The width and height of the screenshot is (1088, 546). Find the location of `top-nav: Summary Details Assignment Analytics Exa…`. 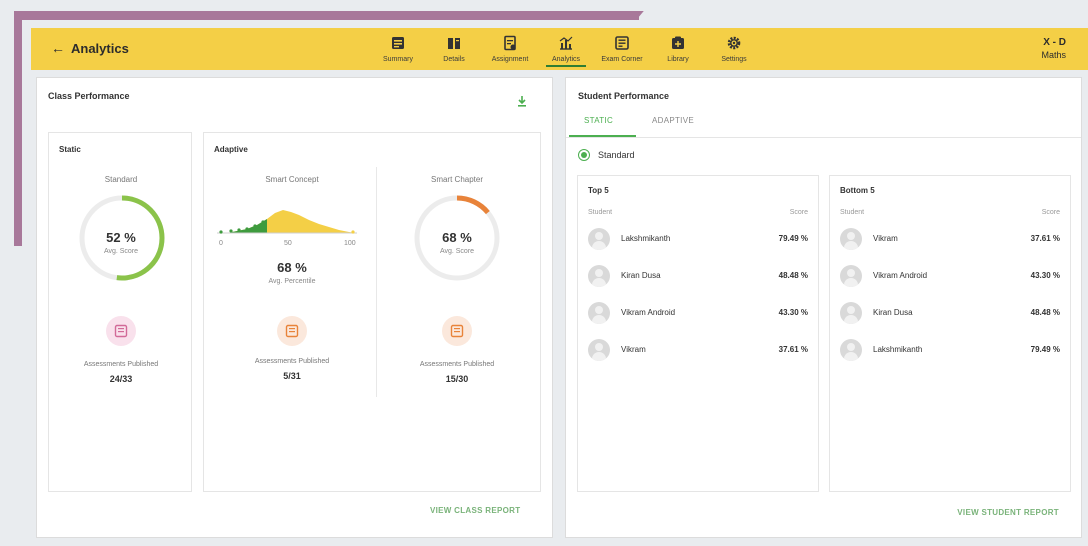

top-nav: Summary Details Assignment Analytics Exa… is located at coordinates (566, 51).